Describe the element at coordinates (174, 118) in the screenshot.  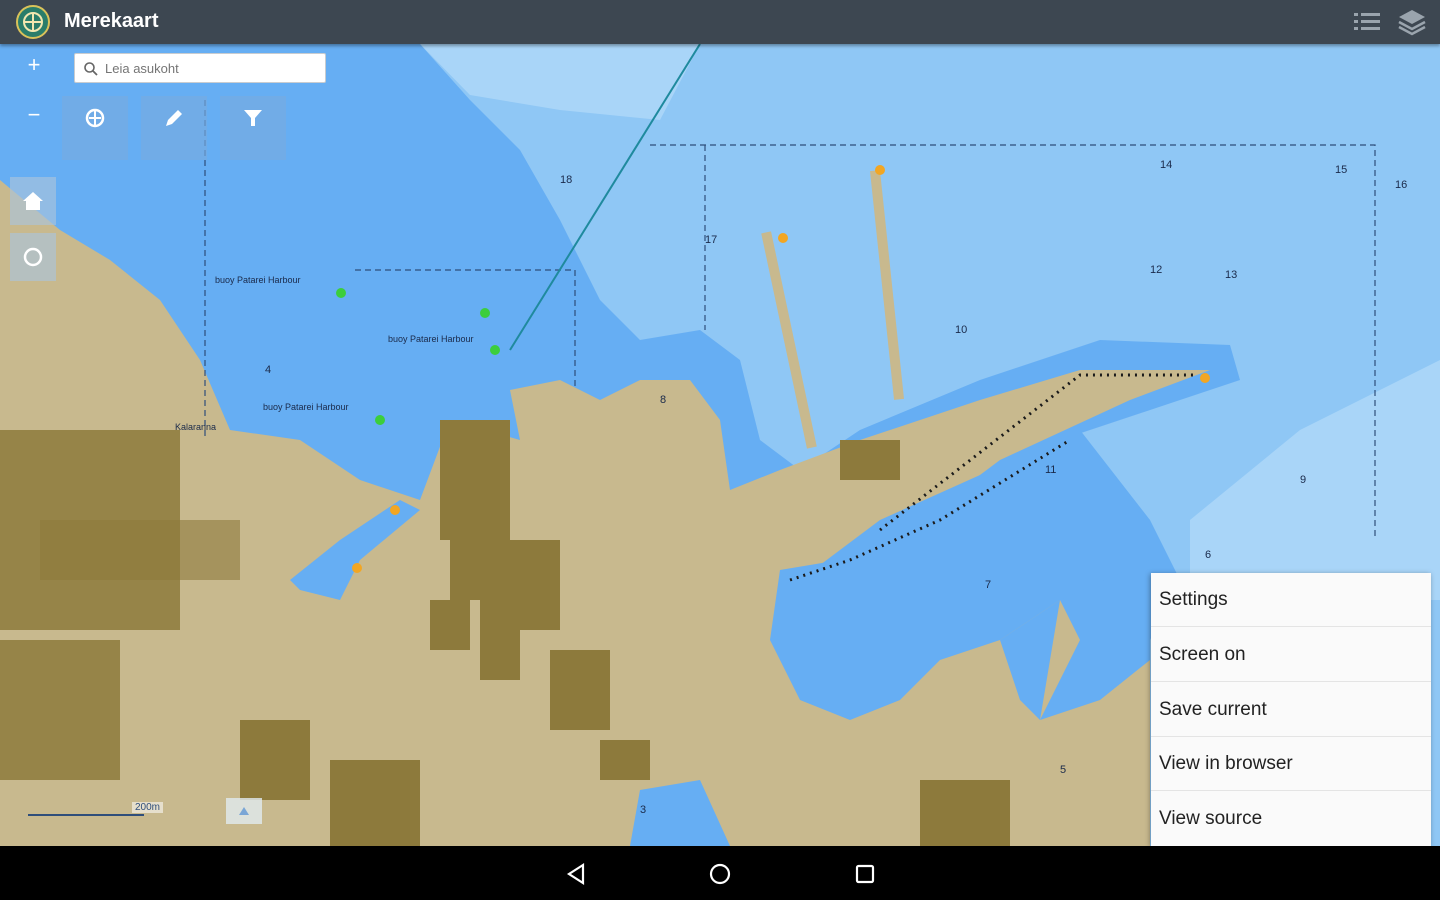
I see `pencil-icon` at that location.